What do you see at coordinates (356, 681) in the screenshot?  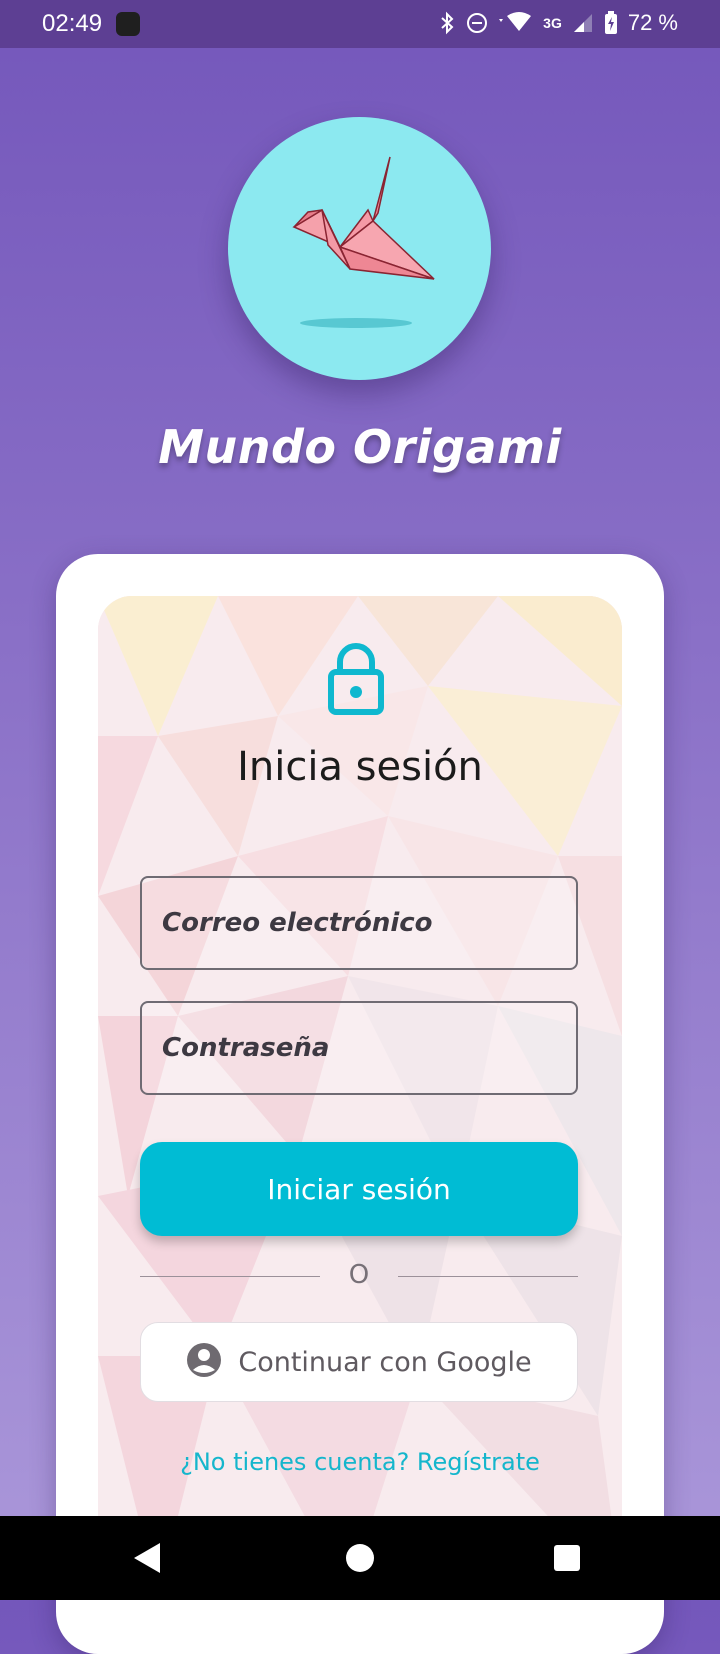 I see `lock-icon` at bounding box center [356, 681].